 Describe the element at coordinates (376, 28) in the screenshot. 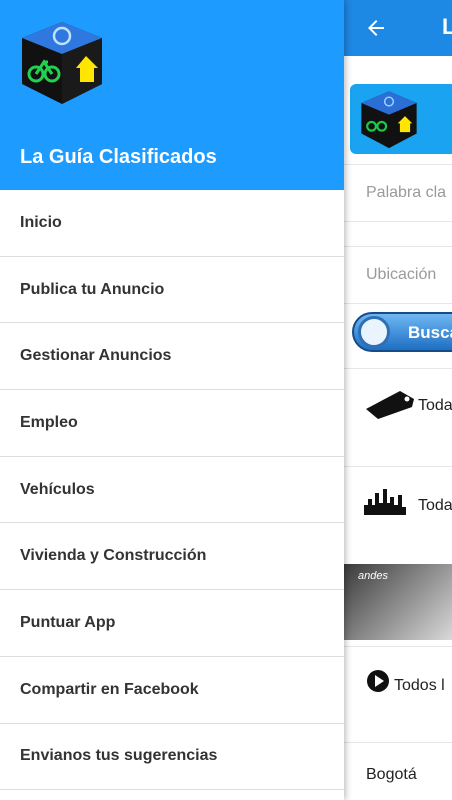

I see `back-arrow-icon` at that location.